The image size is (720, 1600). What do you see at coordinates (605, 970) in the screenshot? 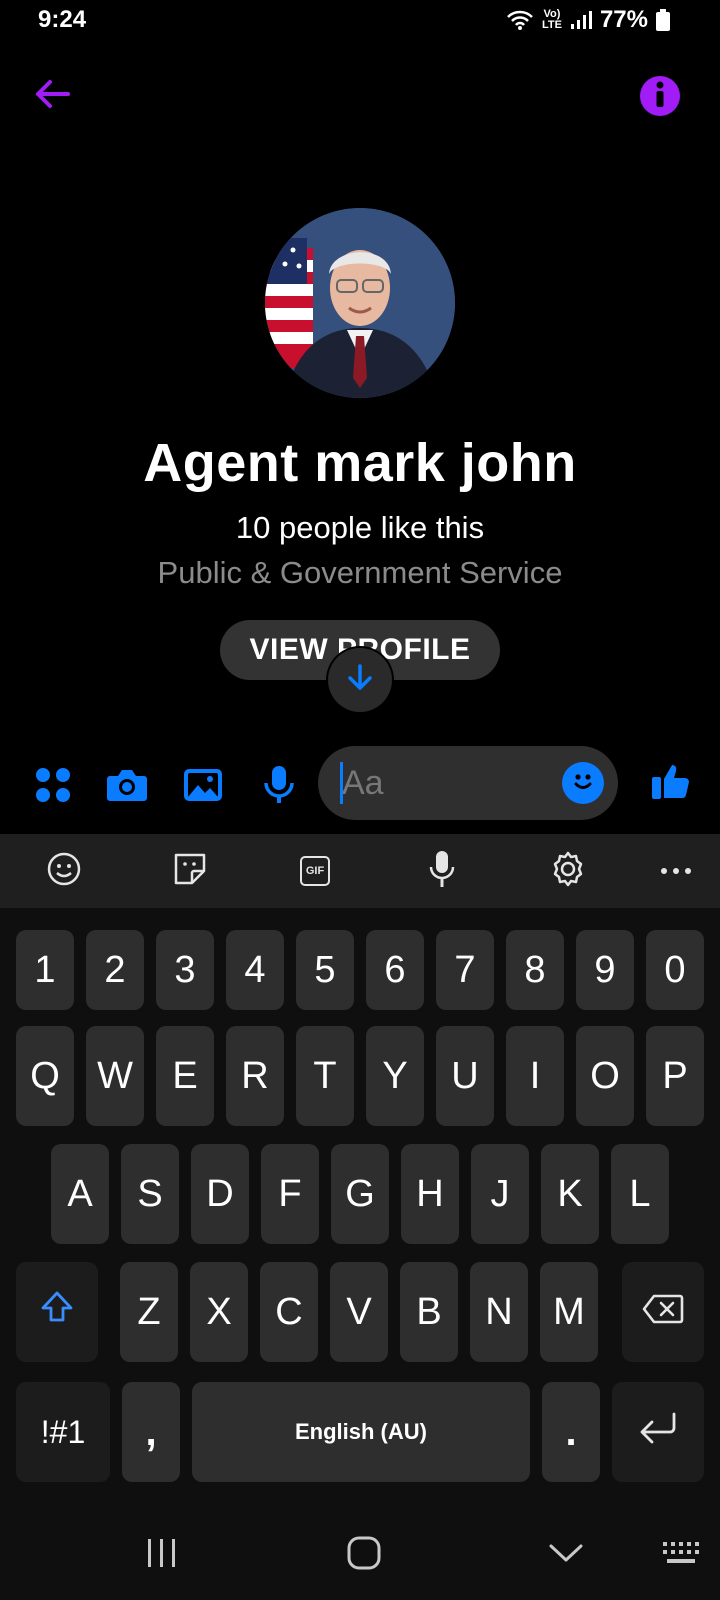
I see `key: 9` at bounding box center [605, 970].